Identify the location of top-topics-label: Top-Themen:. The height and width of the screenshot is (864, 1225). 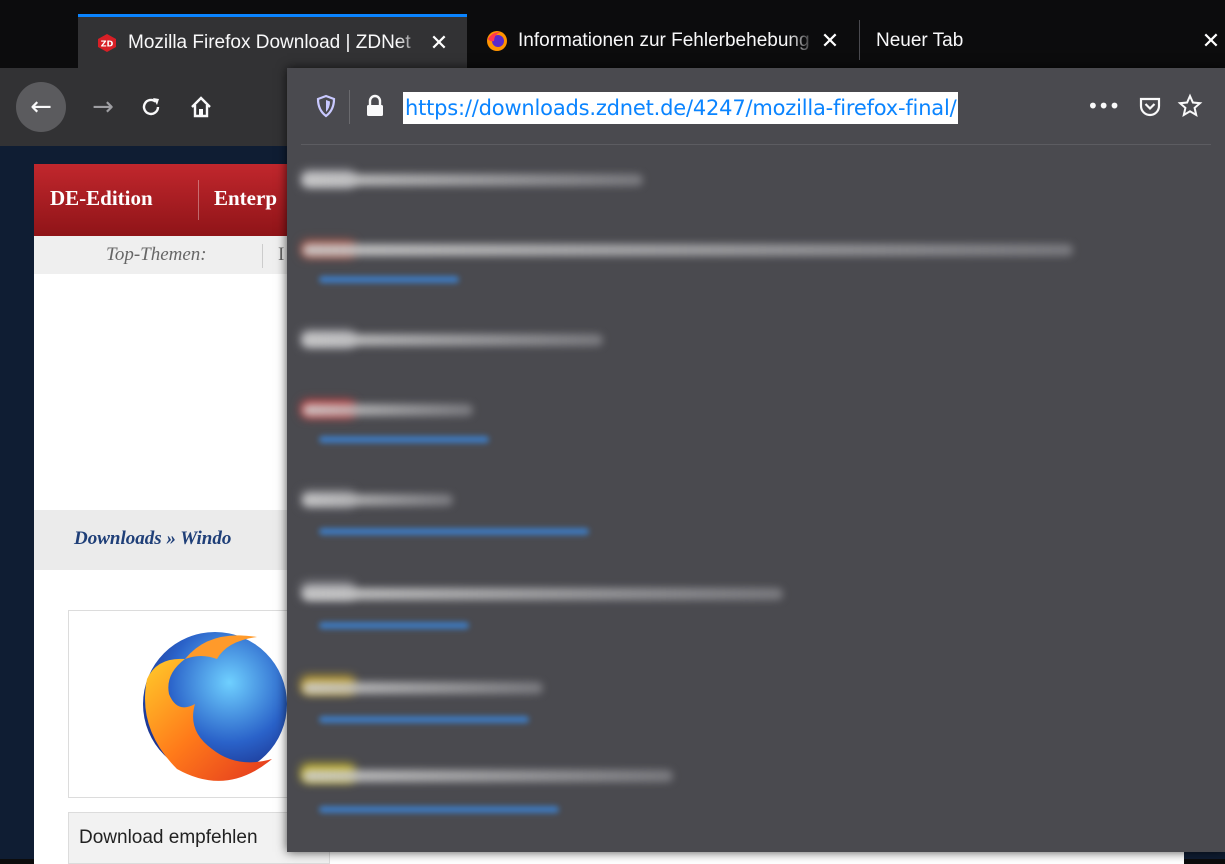
(156, 254).